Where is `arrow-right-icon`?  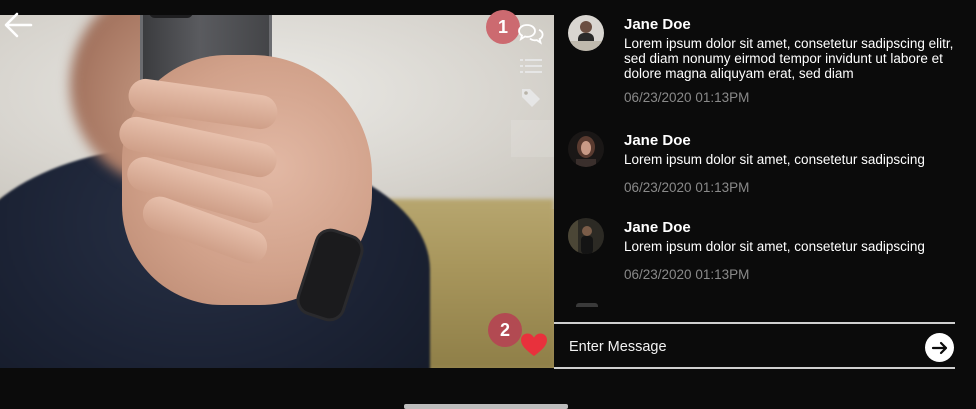
arrow-right-icon is located at coordinates (939, 347).